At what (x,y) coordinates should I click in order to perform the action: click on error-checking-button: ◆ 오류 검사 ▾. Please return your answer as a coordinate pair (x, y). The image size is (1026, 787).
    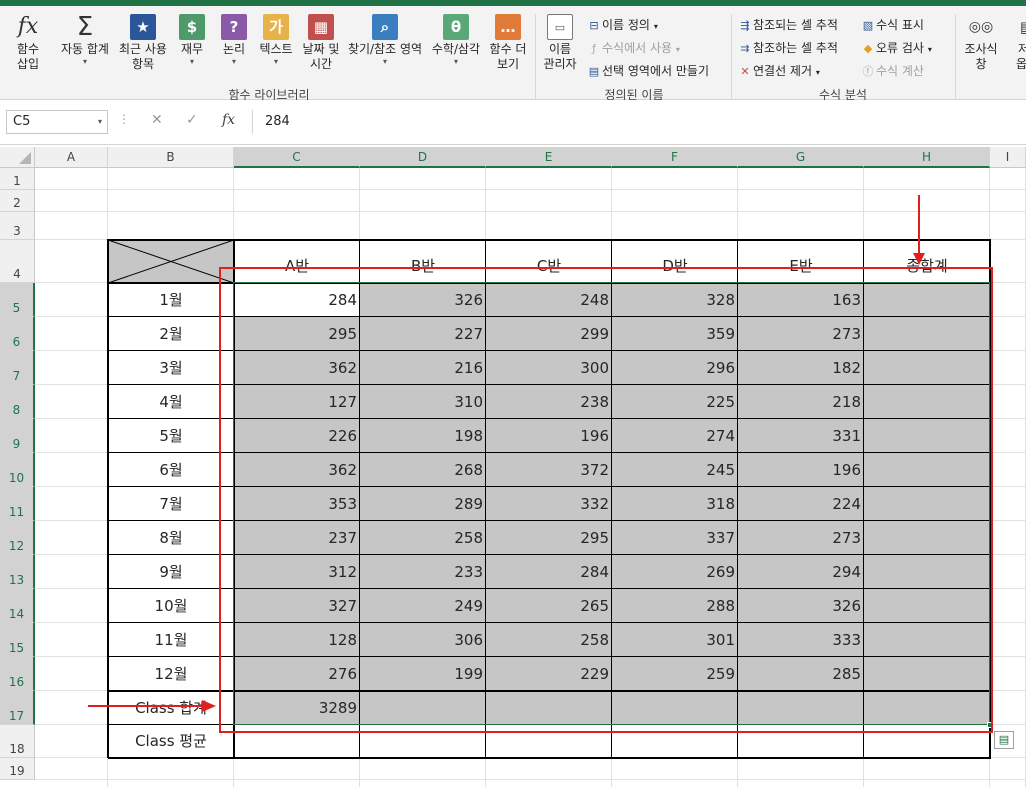
    Looking at the image, I should click on (896, 49).